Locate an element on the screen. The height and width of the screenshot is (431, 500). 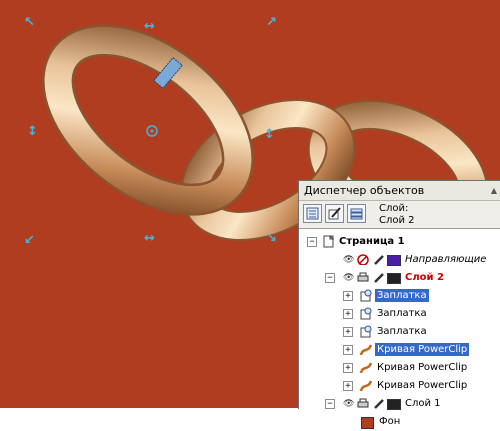
tree-row-guides: 👁 Направляющие is located at coordinates (399, 260).